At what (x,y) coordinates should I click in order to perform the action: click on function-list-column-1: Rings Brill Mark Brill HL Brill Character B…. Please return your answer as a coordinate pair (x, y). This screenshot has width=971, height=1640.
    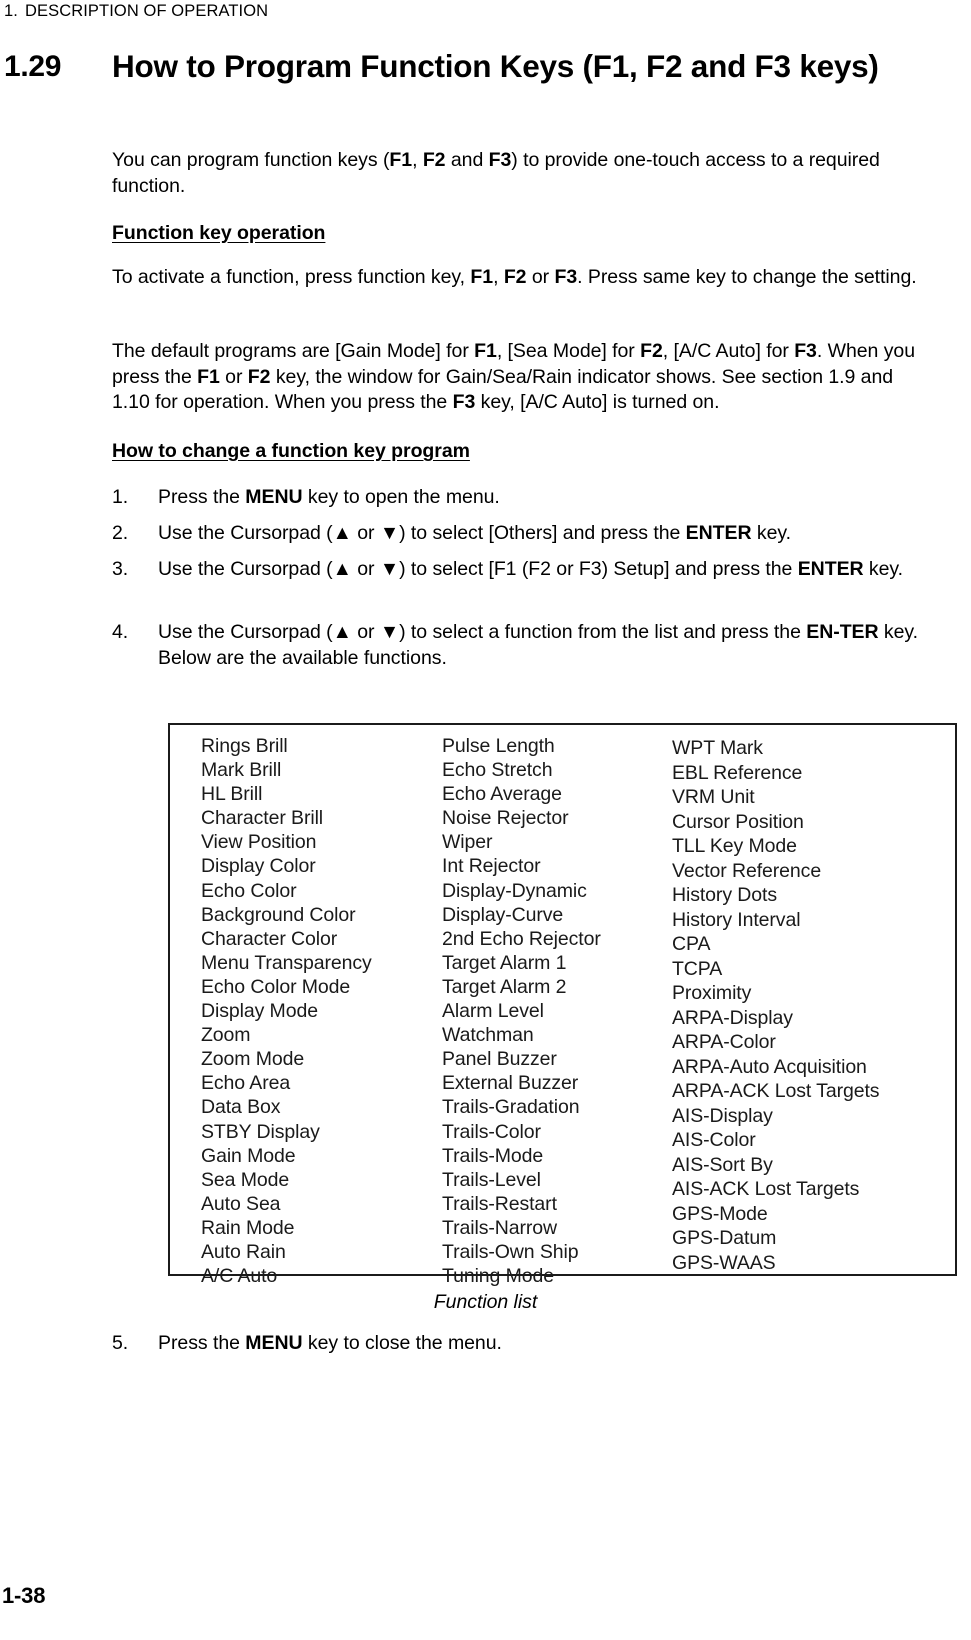
    Looking at the image, I should click on (286, 1011).